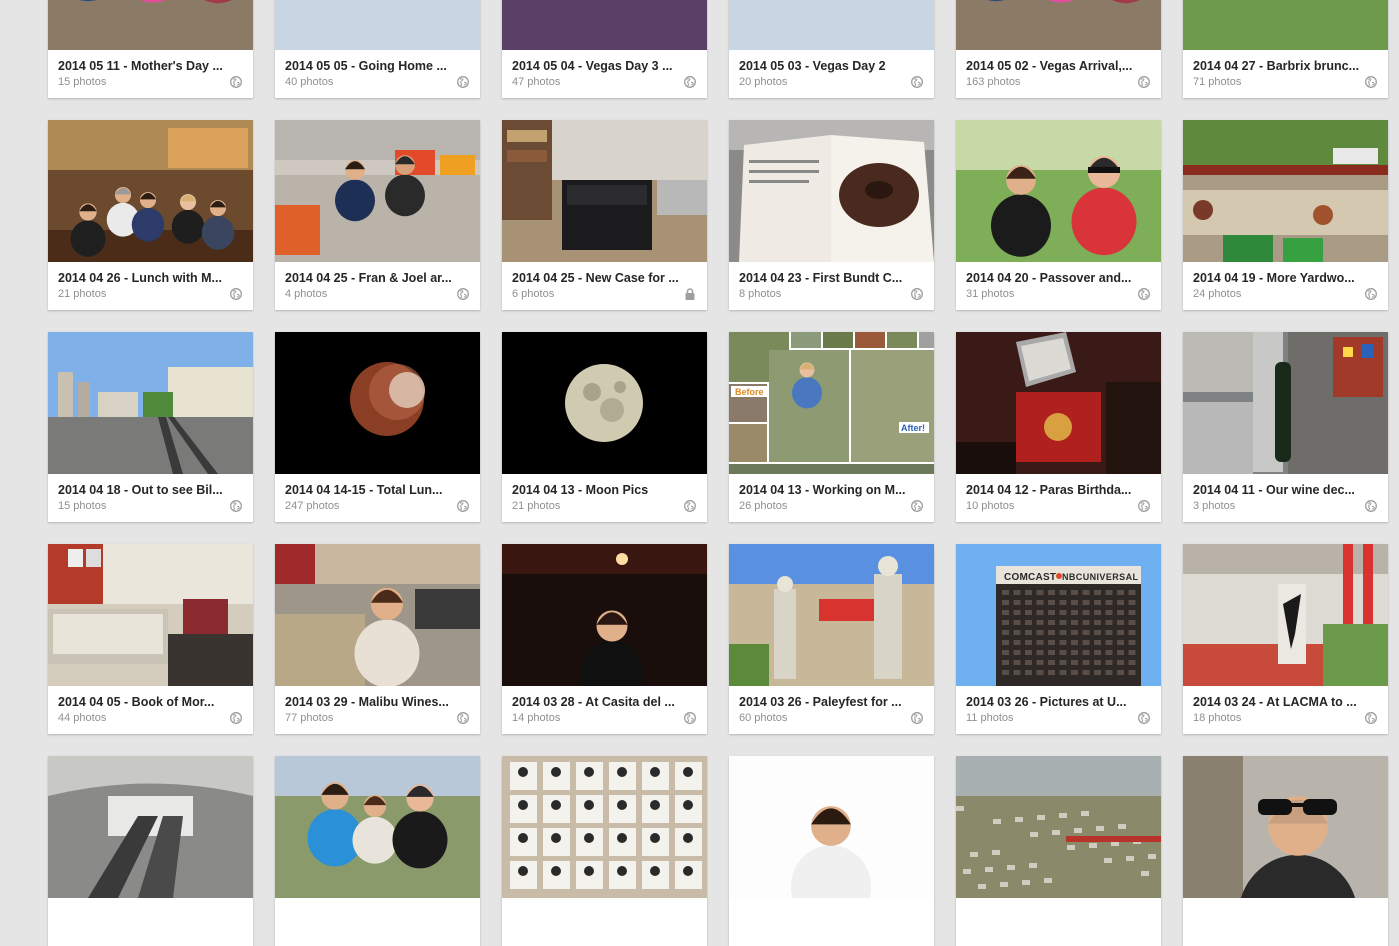 This screenshot has height=946, width=1399. I want to click on album-card: 2014 05 02 - Vegas Arrival,... 163 photos, so click(1058, 49).